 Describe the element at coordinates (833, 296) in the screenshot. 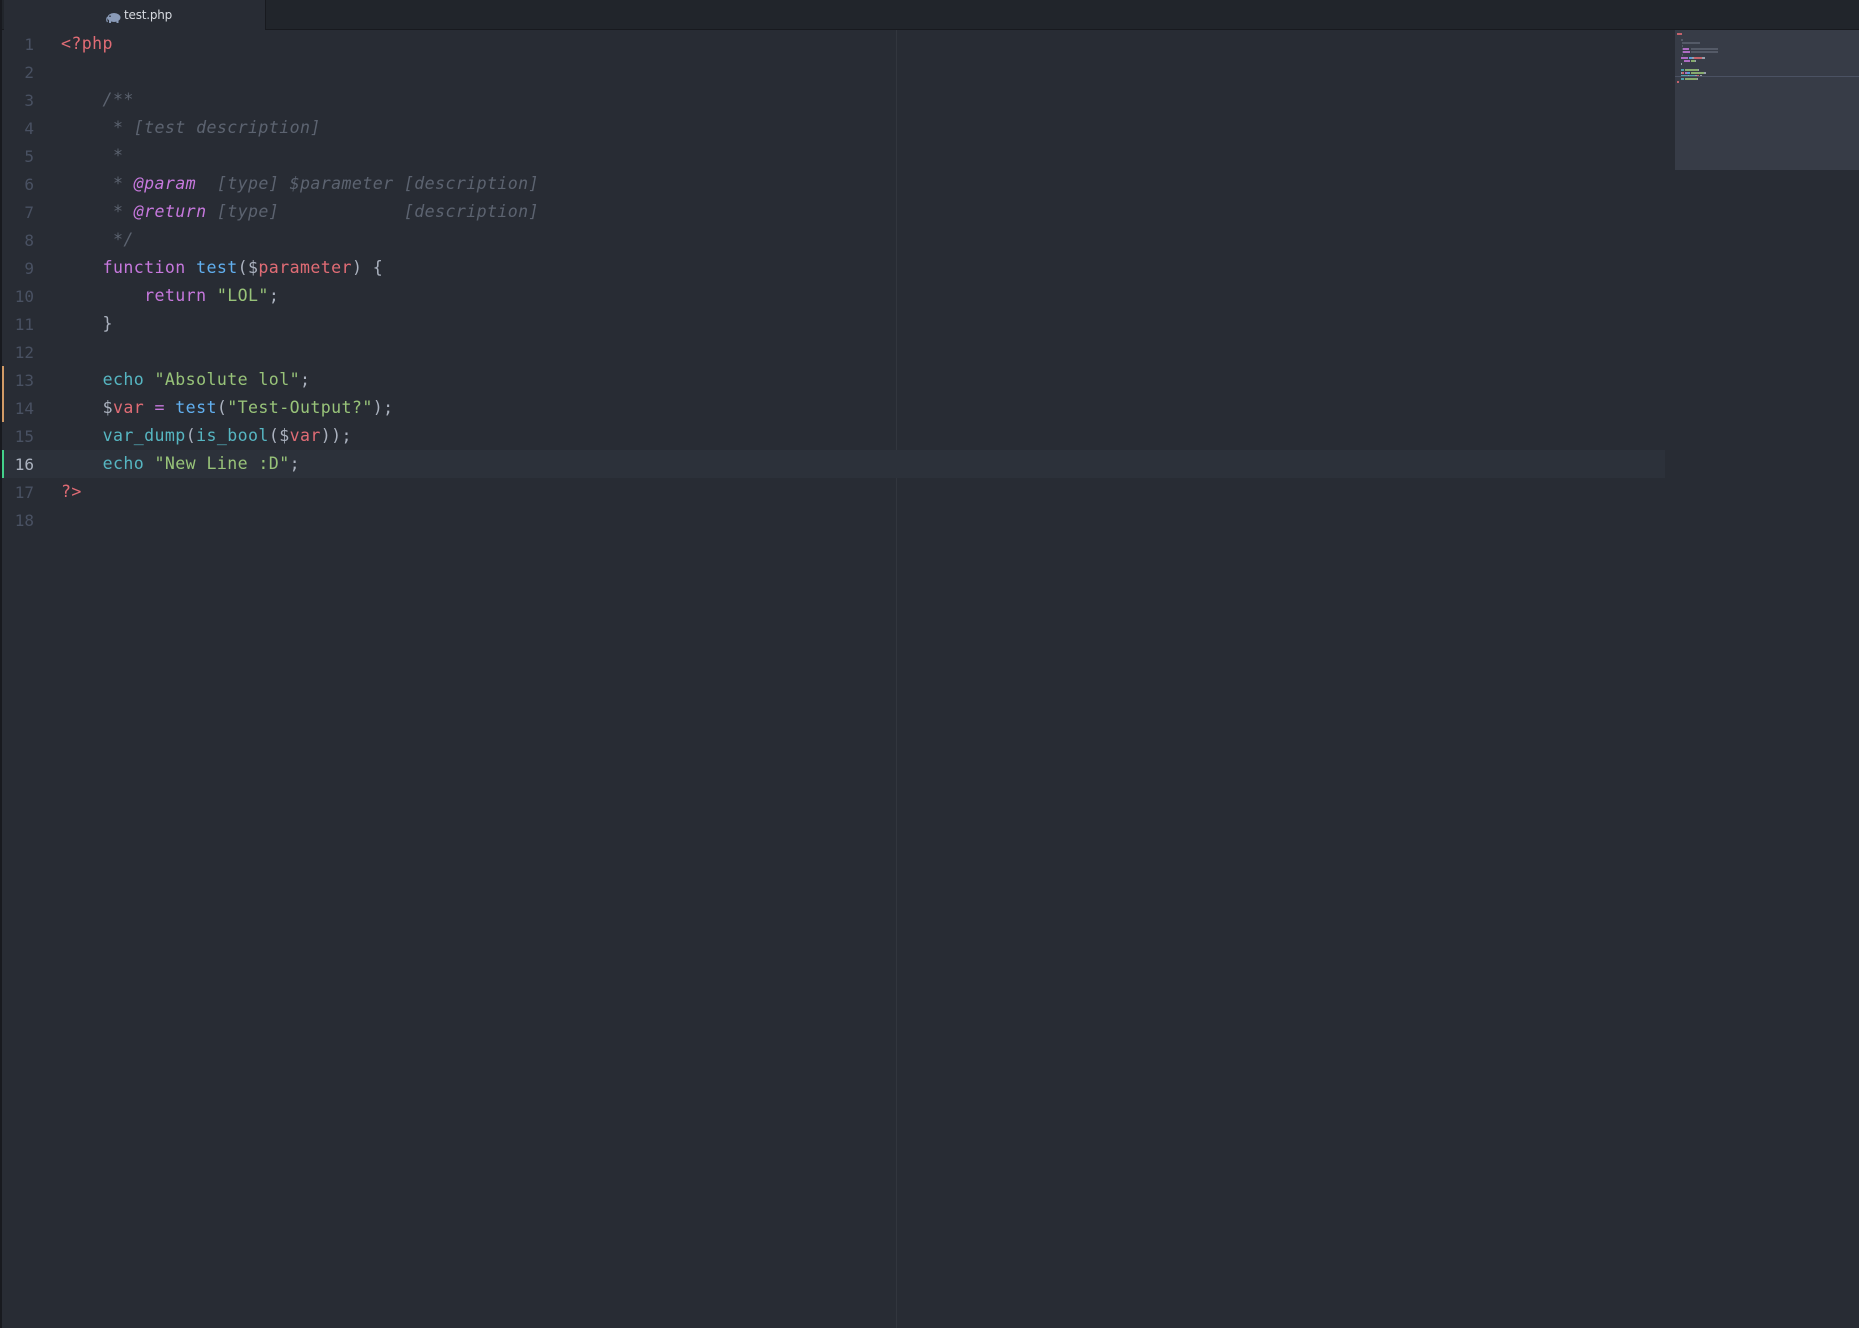

I see `code-line: 10 return "LOL";` at that location.